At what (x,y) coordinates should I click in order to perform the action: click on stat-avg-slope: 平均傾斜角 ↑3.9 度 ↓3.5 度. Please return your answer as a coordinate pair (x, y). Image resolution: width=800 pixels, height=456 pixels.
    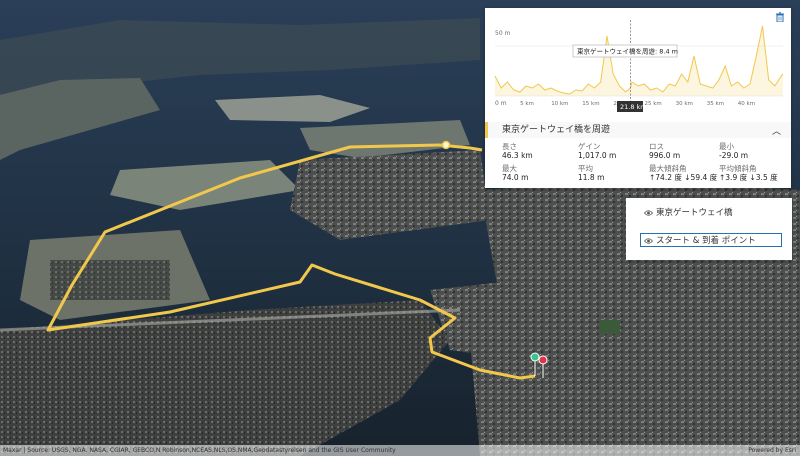
    Looking at the image, I should click on (748, 173).